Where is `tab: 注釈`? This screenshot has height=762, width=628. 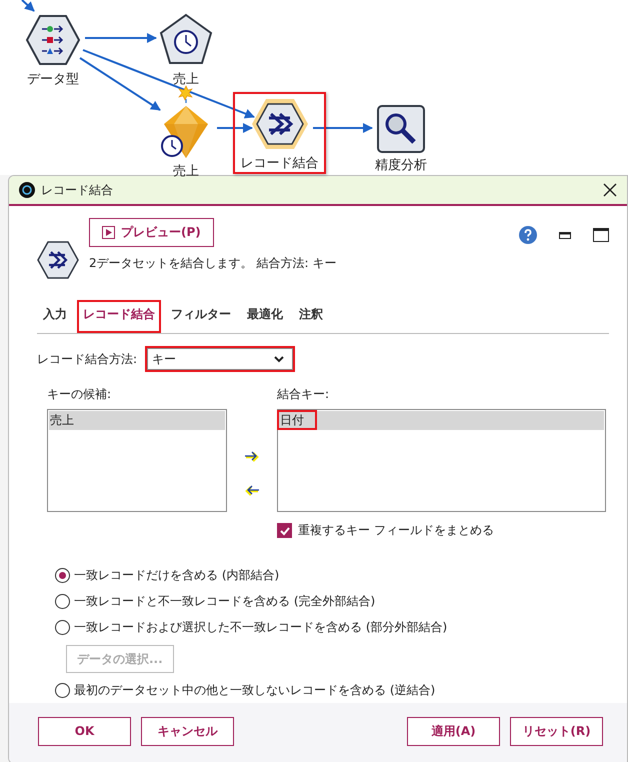
tab: 注釈 is located at coordinates (311, 316).